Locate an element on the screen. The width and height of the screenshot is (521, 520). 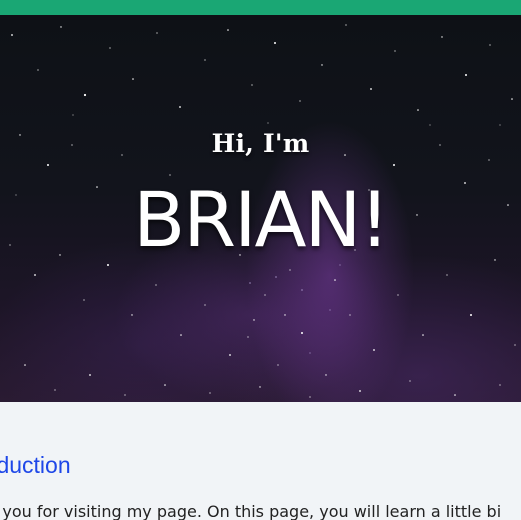
hero-greeting: Hi, I'm is located at coordinates (260, 143).